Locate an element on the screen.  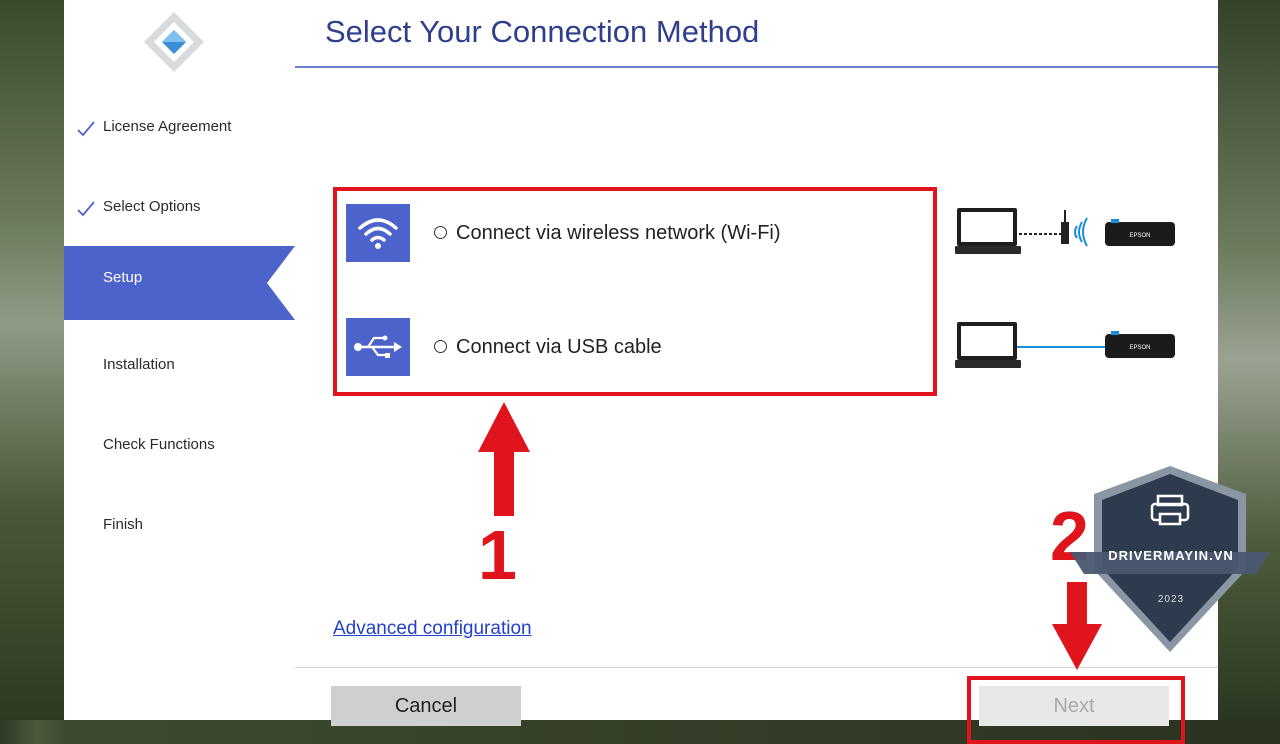
sidebar-step-label: Finish is located at coordinates (123, 524).